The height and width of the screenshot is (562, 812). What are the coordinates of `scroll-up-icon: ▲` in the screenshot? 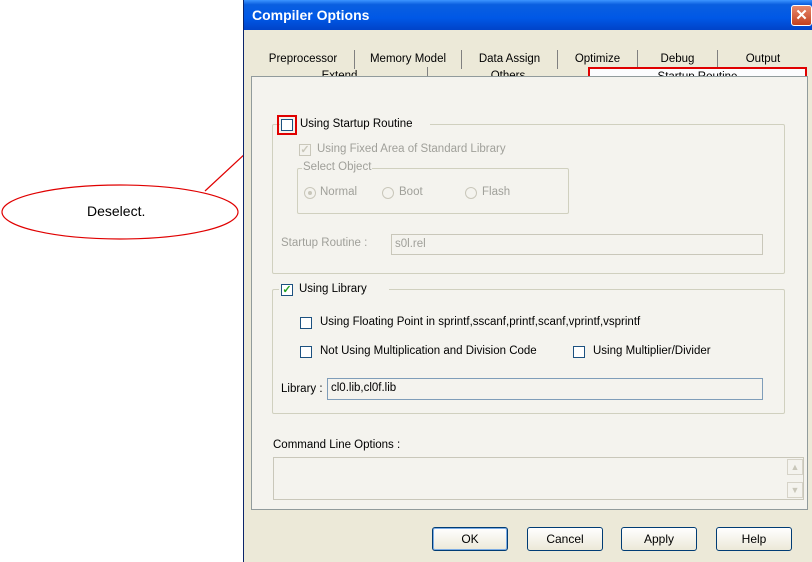 It's located at (795, 467).